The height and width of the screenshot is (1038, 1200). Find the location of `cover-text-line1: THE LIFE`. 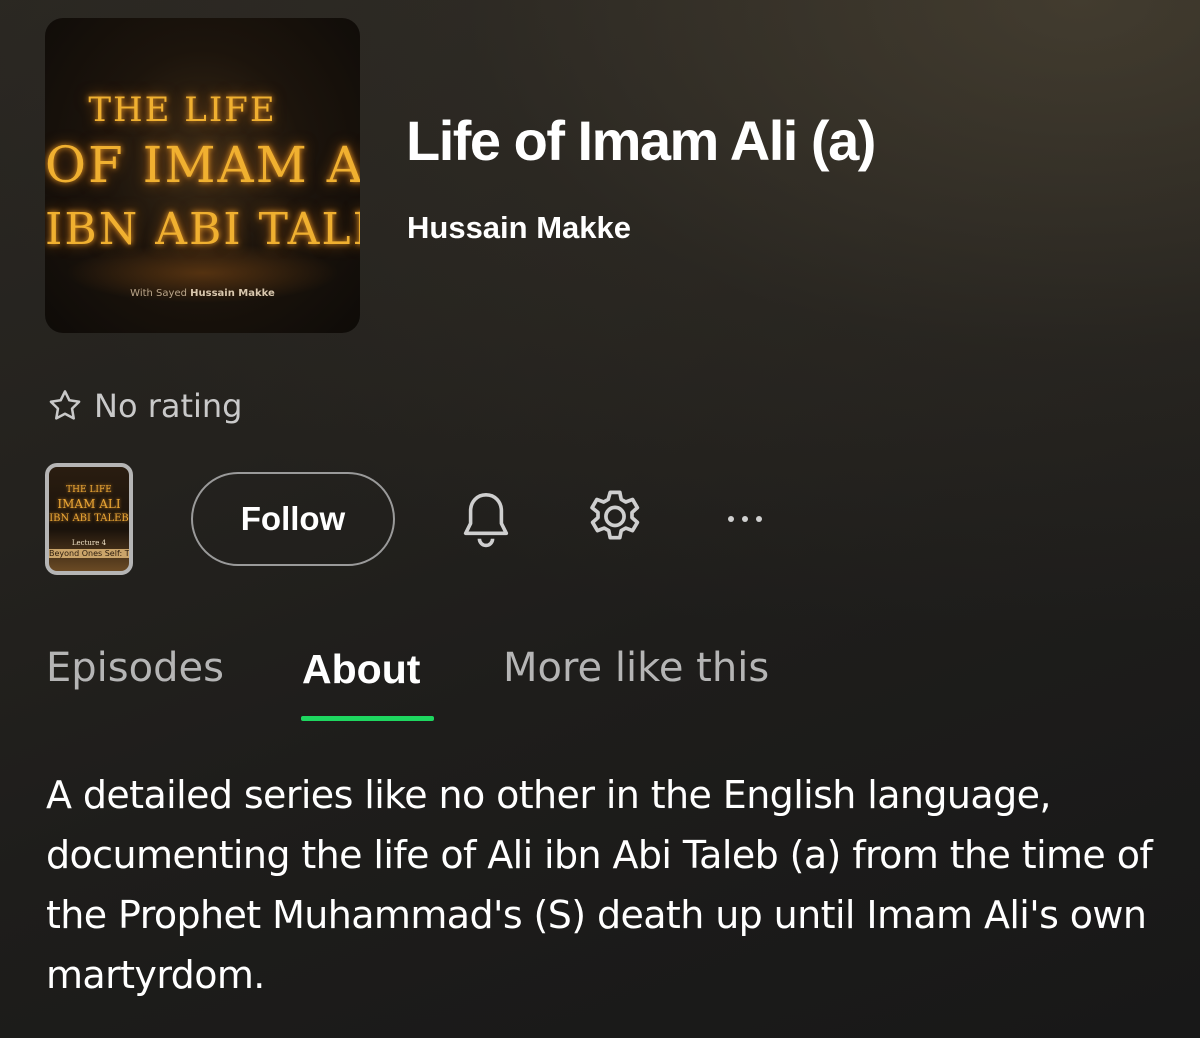

cover-text-line1: THE LIFE is located at coordinates (182, 110).